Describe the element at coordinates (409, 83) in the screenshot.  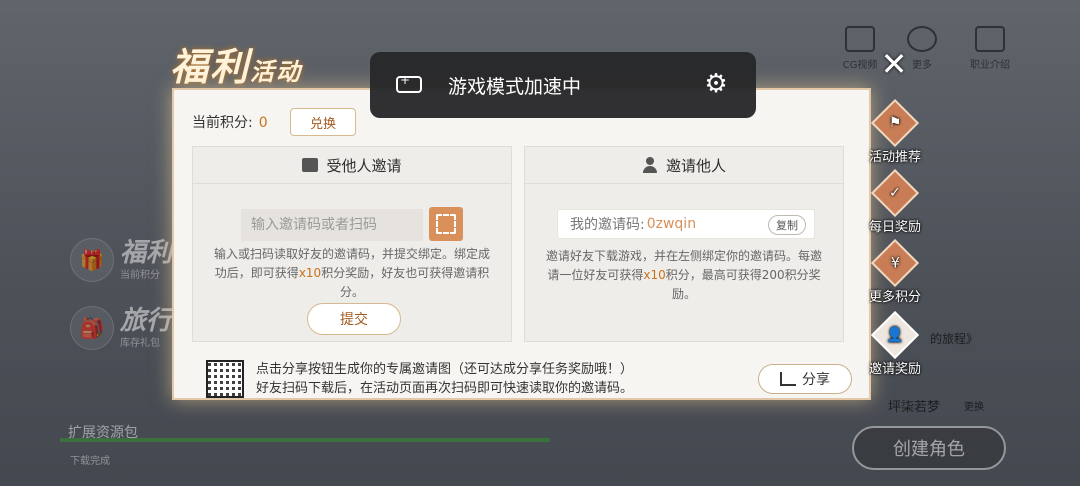
I see `gamepad-icon` at that location.